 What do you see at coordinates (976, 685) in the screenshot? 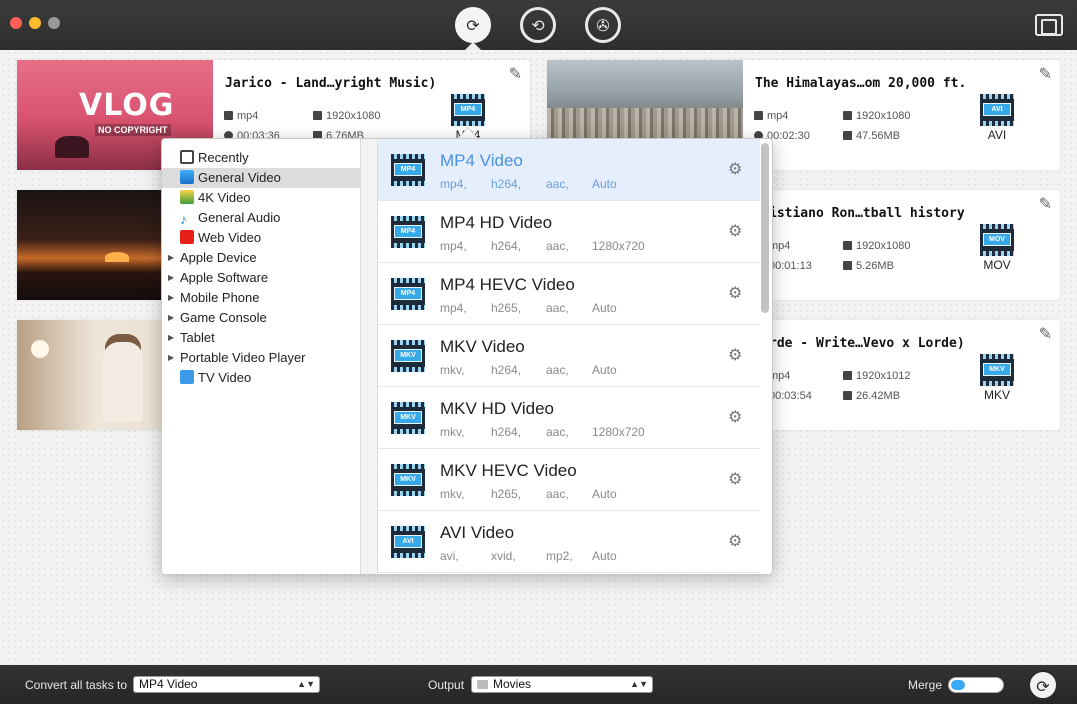
I see `merge-toggle` at bounding box center [976, 685].